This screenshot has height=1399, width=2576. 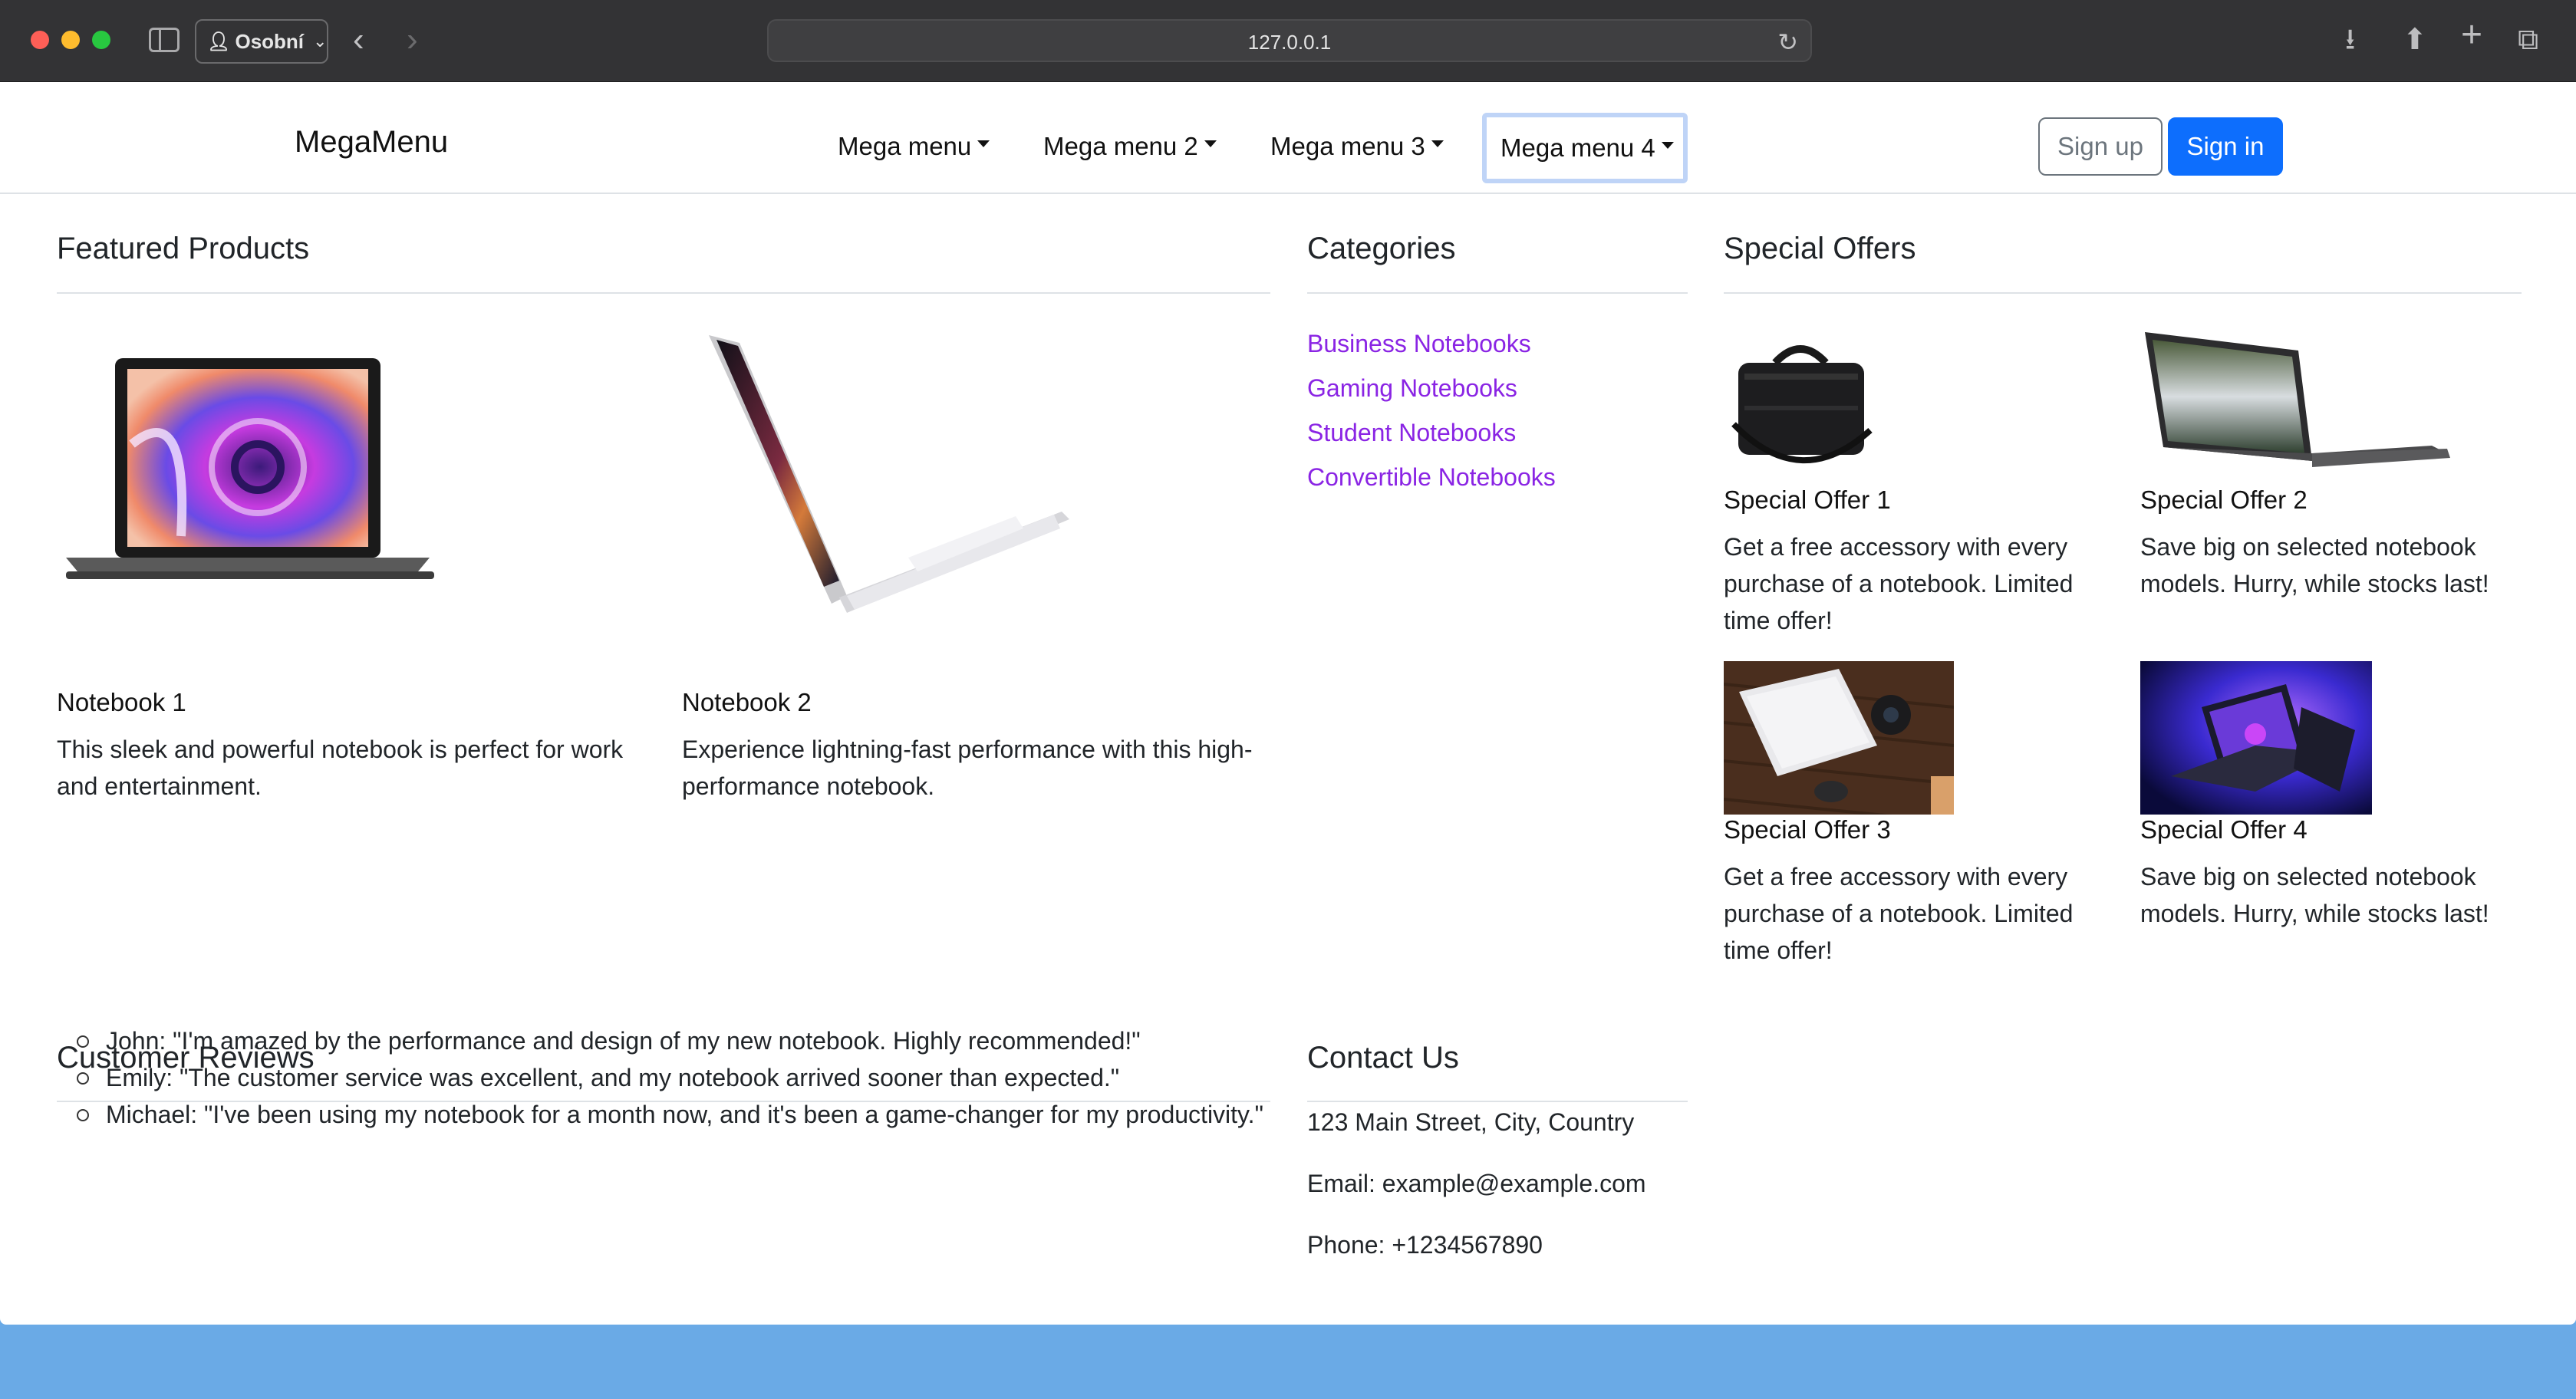 I want to click on address-bar: 127.0.0.1 ↻, so click(x=1289, y=40).